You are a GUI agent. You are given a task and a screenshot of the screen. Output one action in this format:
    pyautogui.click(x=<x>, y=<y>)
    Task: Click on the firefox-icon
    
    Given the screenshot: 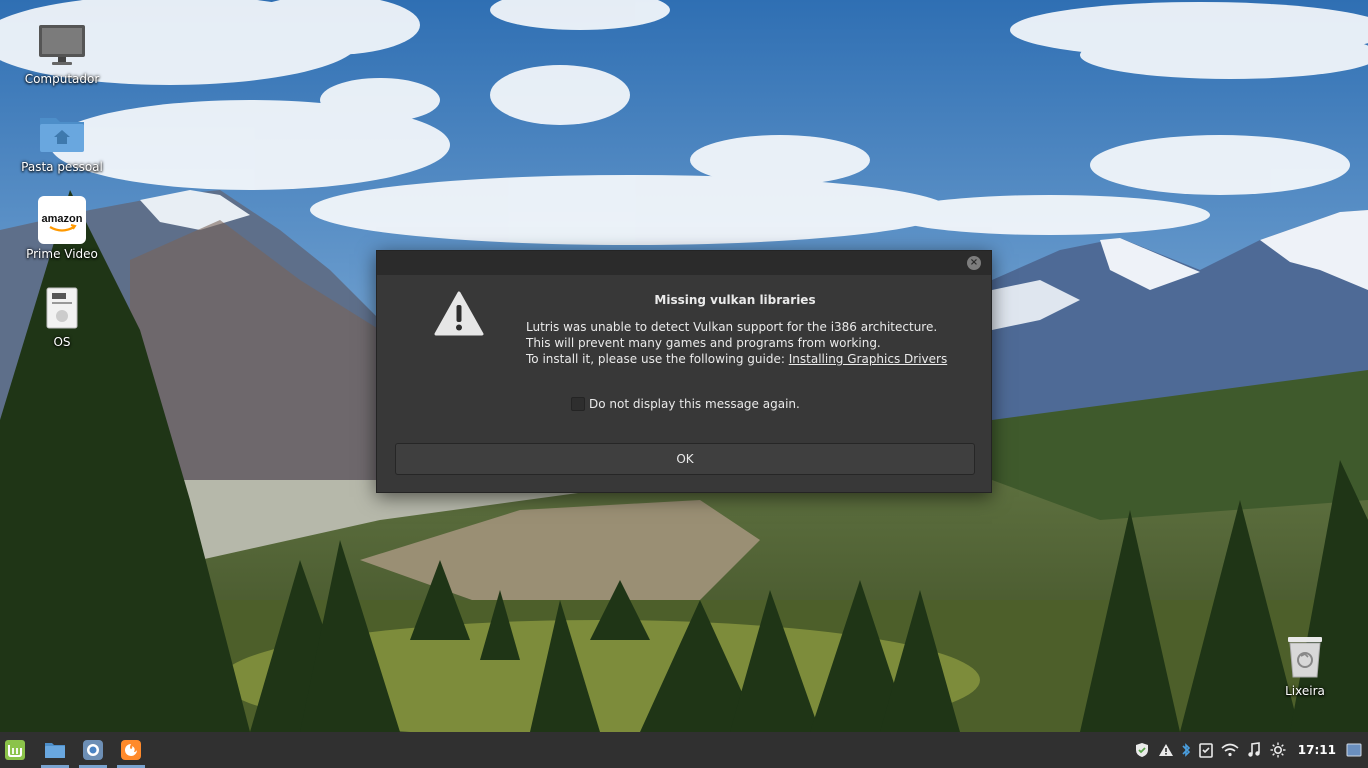 What is the action you would take?
    pyautogui.click(x=131, y=750)
    